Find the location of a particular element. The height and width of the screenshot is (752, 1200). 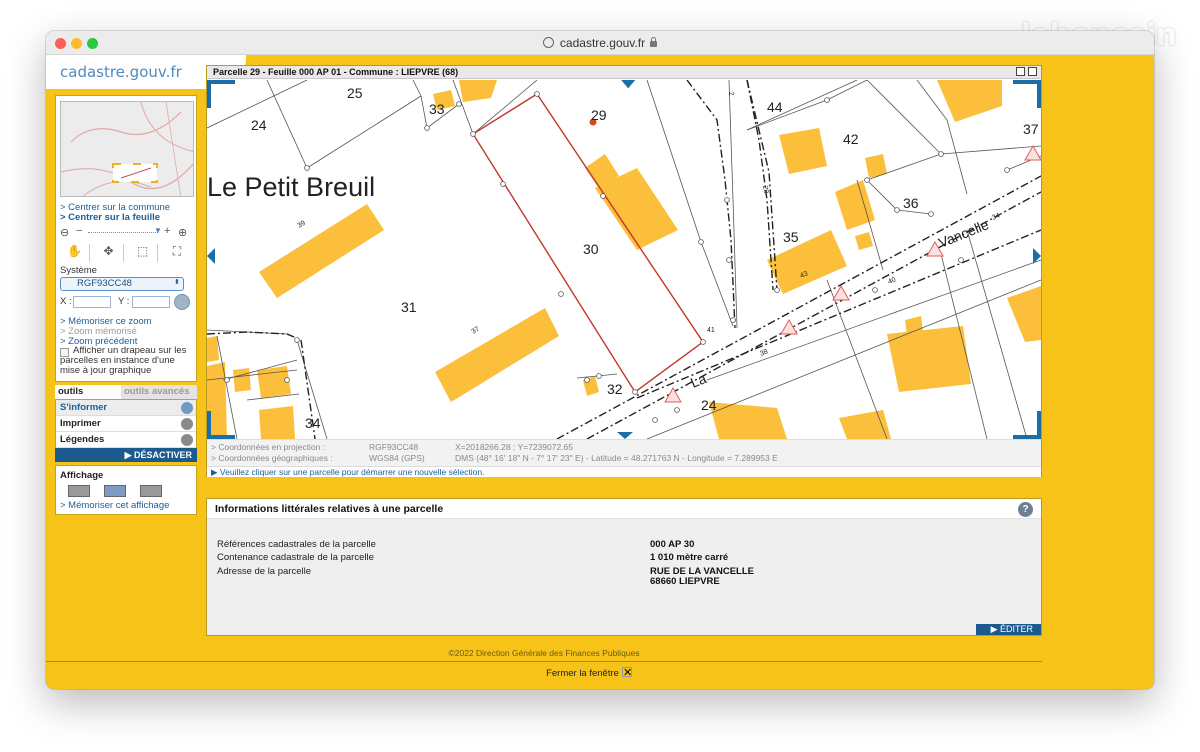

svg-text: 38 is located at coordinates (764, 352).